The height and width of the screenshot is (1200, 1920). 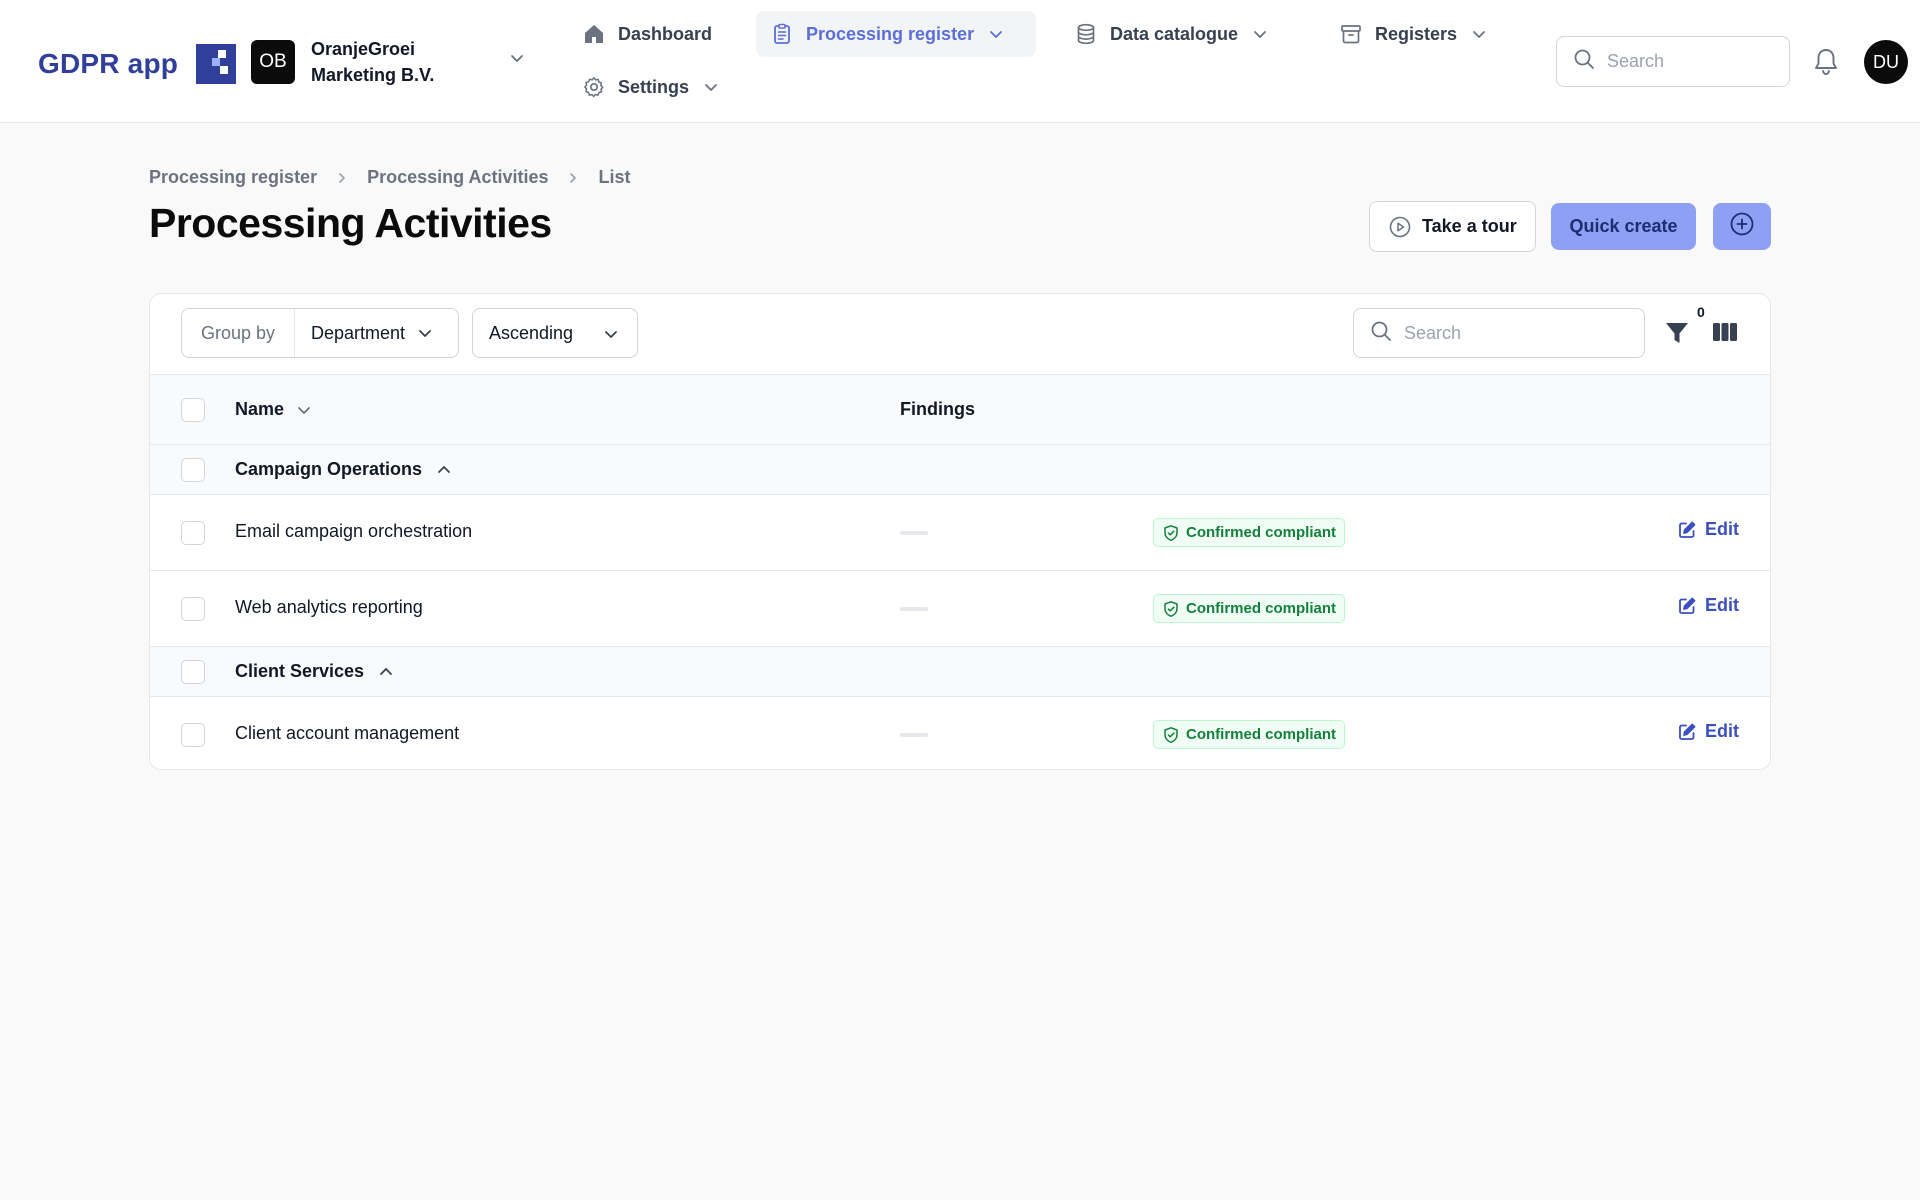 I want to click on nav-registers: Registers, so click(x=1413, y=34).